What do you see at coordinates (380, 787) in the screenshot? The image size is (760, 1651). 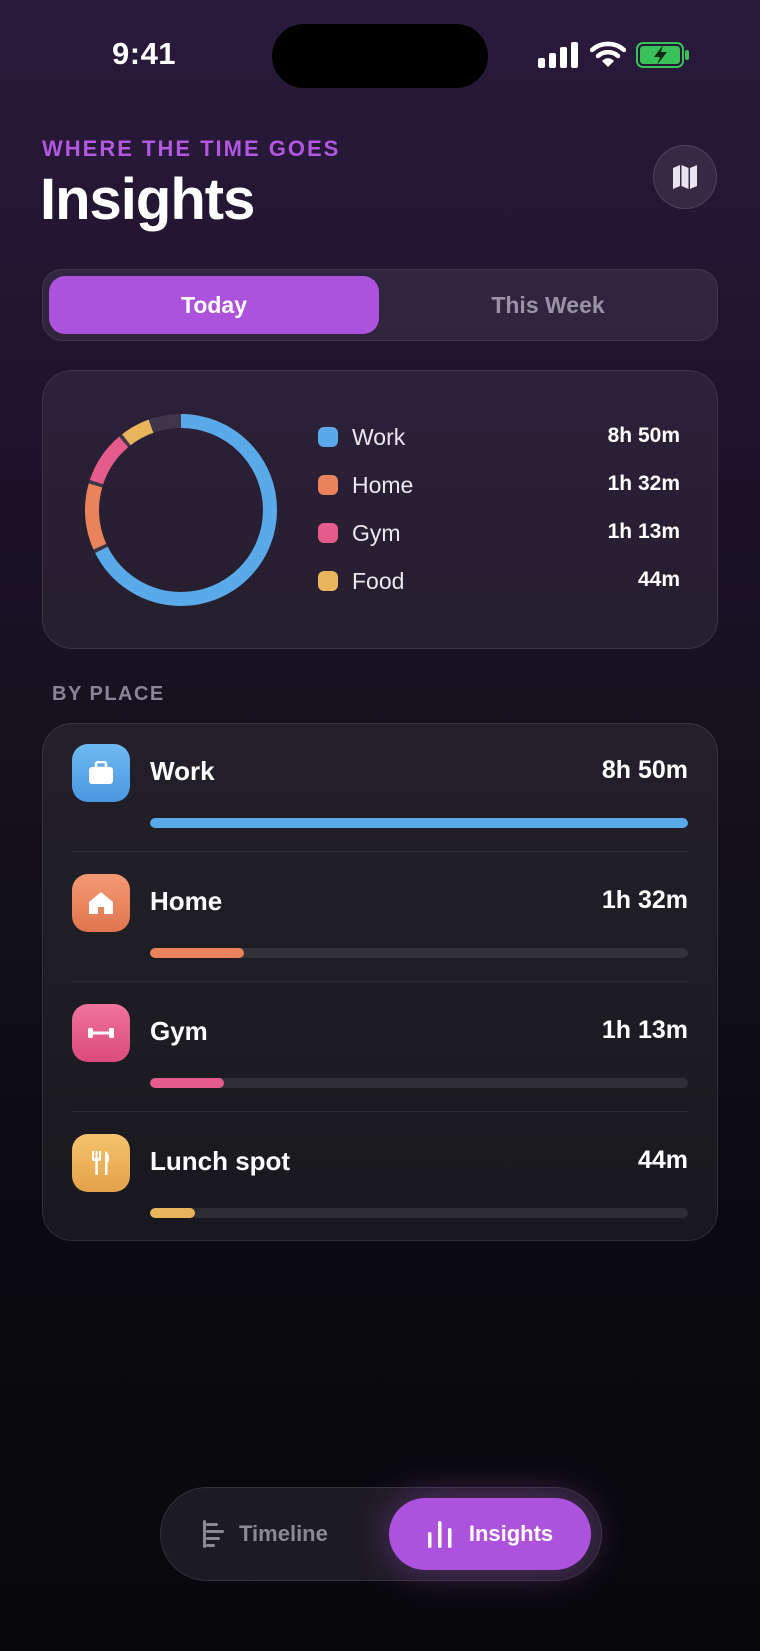 I see `place-row-work: Work 8h 50m` at bounding box center [380, 787].